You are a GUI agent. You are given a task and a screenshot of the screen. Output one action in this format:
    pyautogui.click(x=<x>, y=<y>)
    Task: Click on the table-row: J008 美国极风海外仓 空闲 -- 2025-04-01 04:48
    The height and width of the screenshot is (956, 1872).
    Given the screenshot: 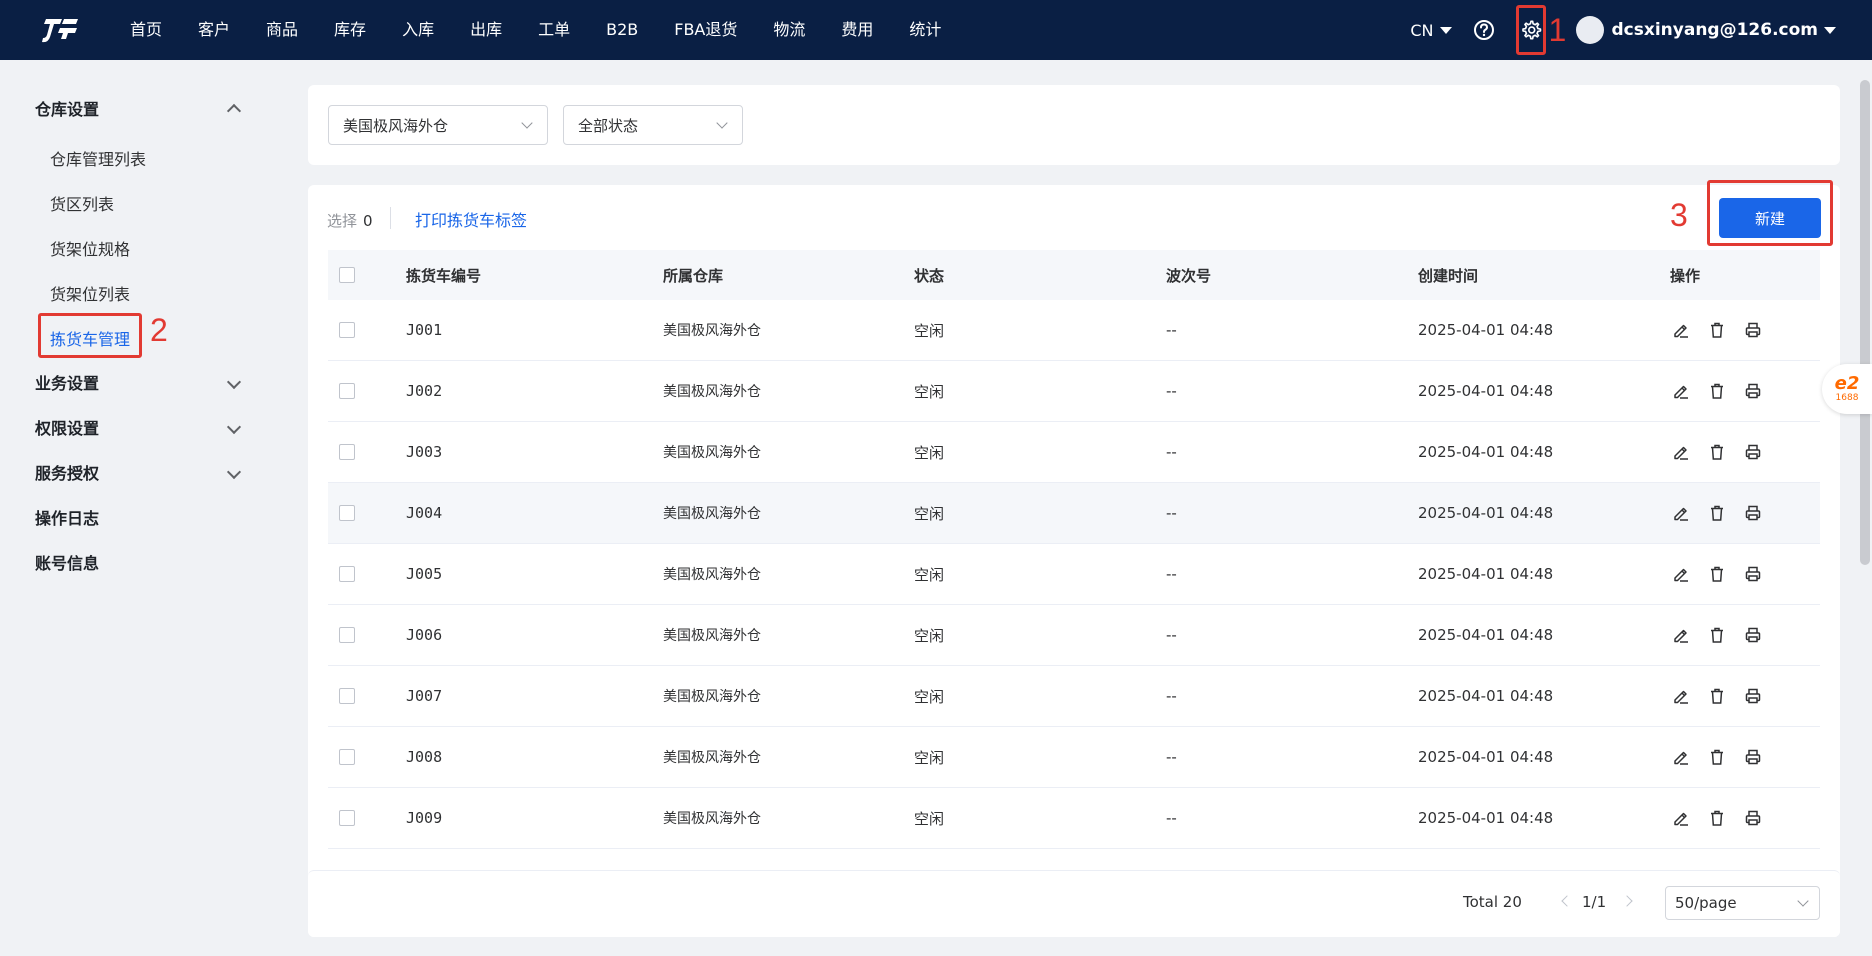 What is the action you would take?
    pyautogui.click(x=1074, y=757)
    